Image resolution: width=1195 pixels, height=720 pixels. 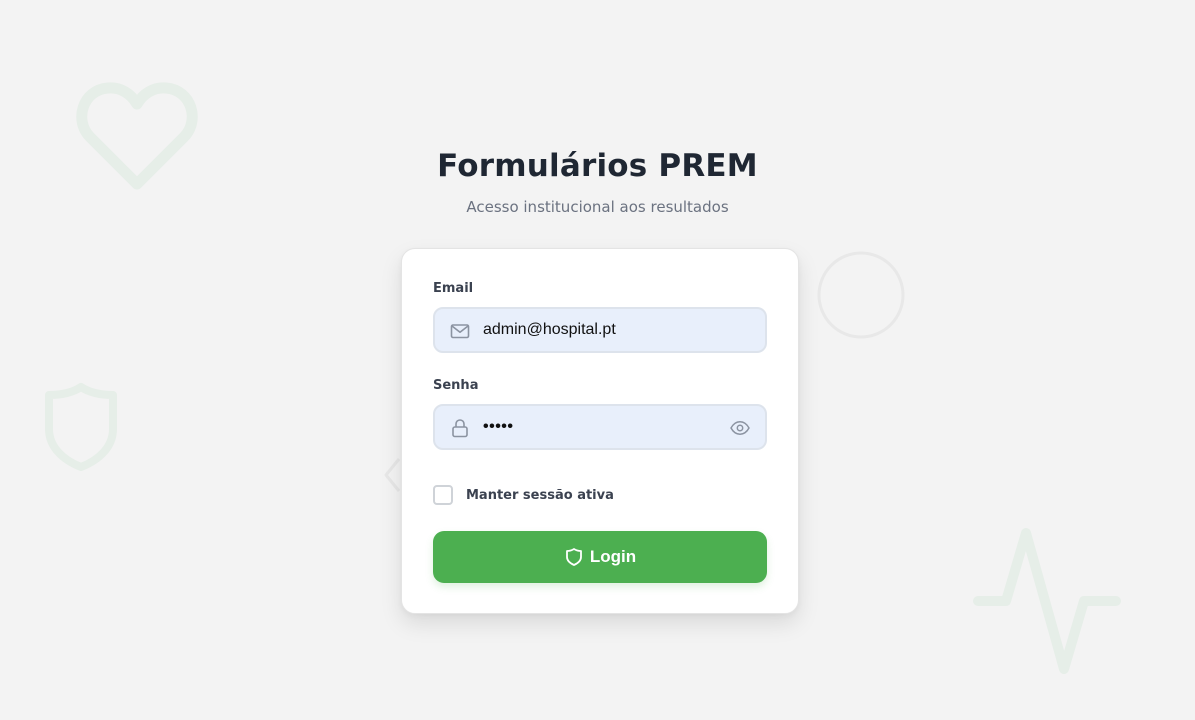 I want to click on email-field: admin@hospital.pt, so click(x=600, y=330).